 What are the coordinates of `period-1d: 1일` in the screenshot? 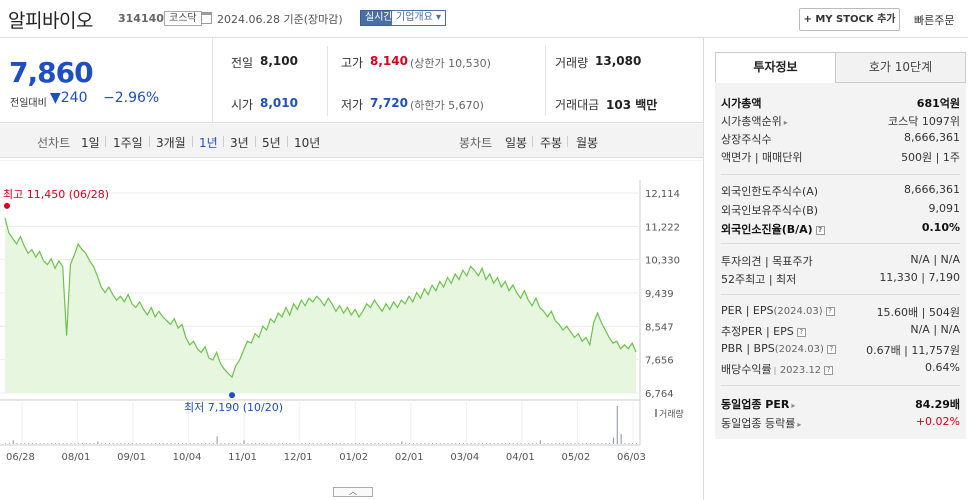 It's located at (90, 142).